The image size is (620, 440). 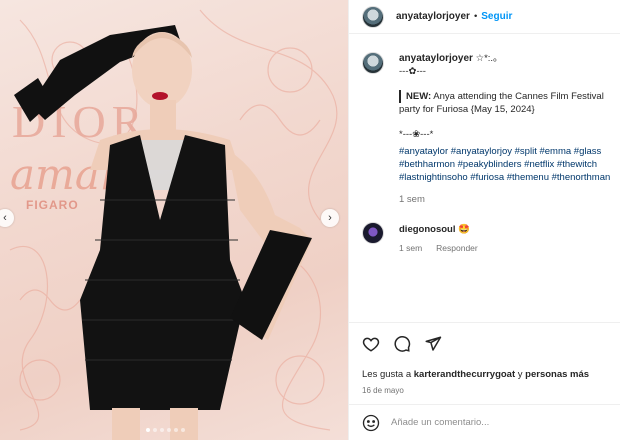 What do you see at coordinates (419, 96) in the screenshot?
I see `news-label: NEW:` at bounding box center [419, 96].